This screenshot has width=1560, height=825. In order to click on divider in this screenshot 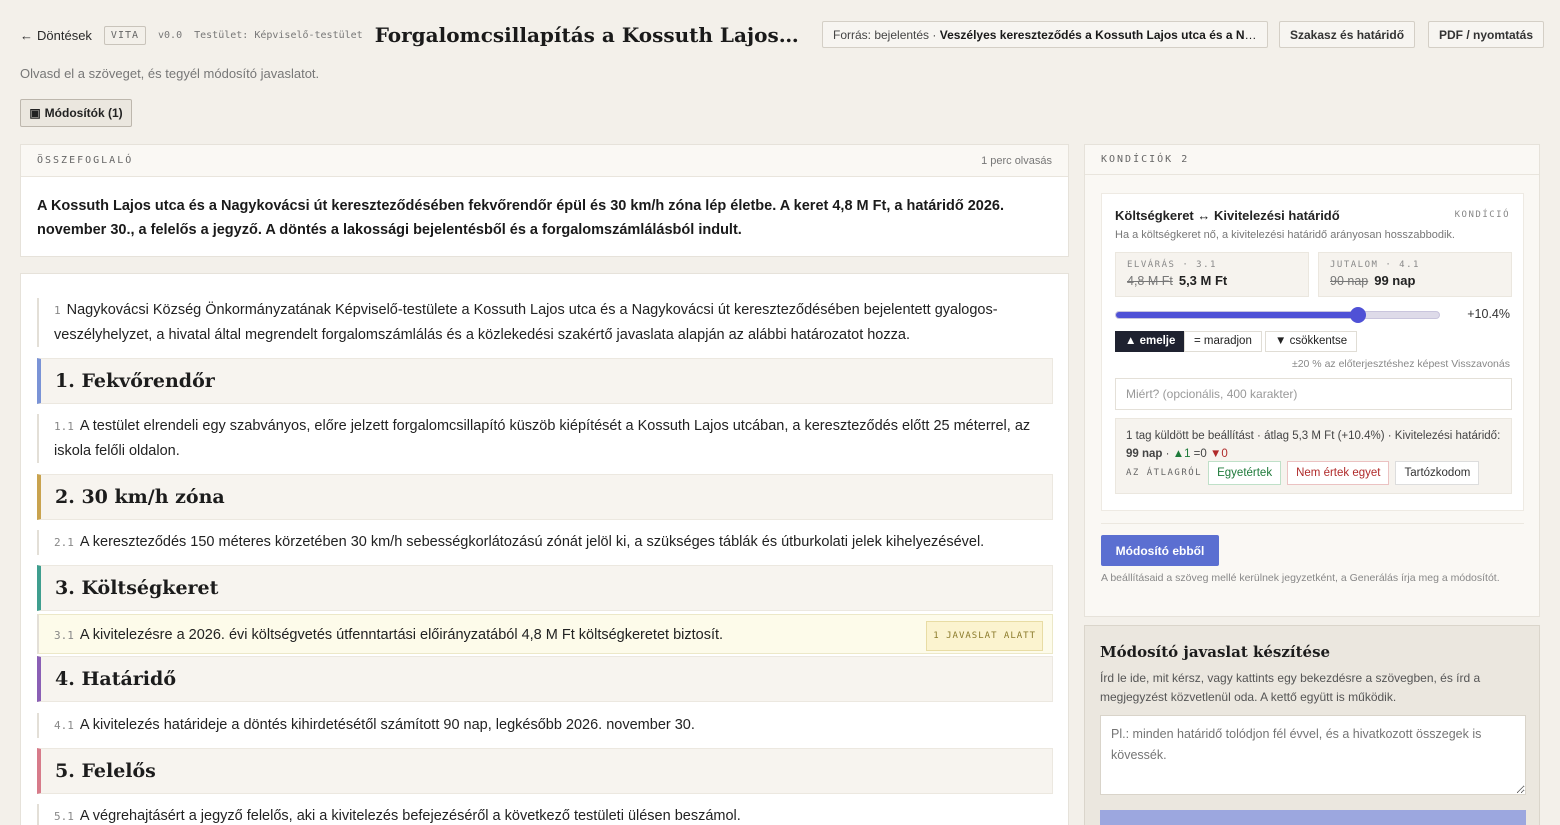, I will do `click(1312, 523)`.